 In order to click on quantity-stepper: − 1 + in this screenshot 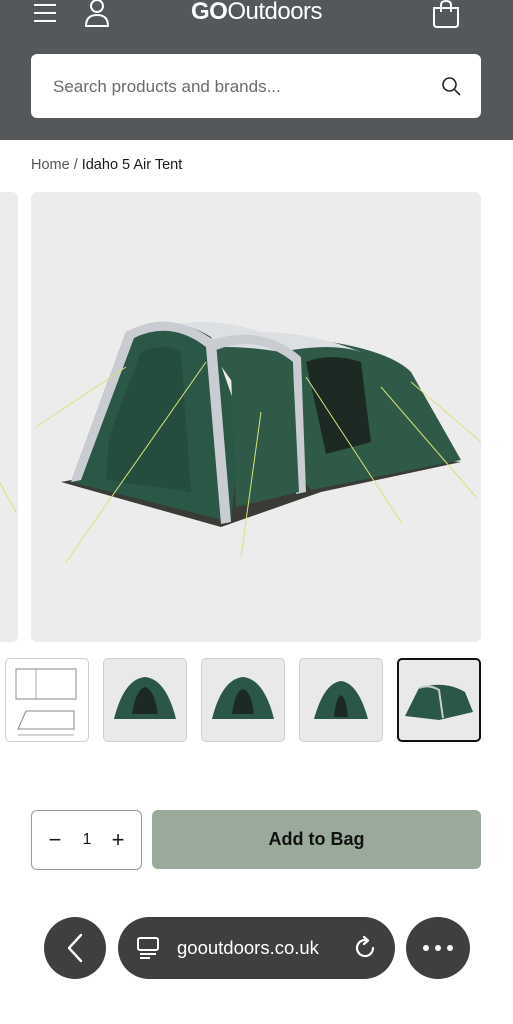, I will do `click(86, 840)`.